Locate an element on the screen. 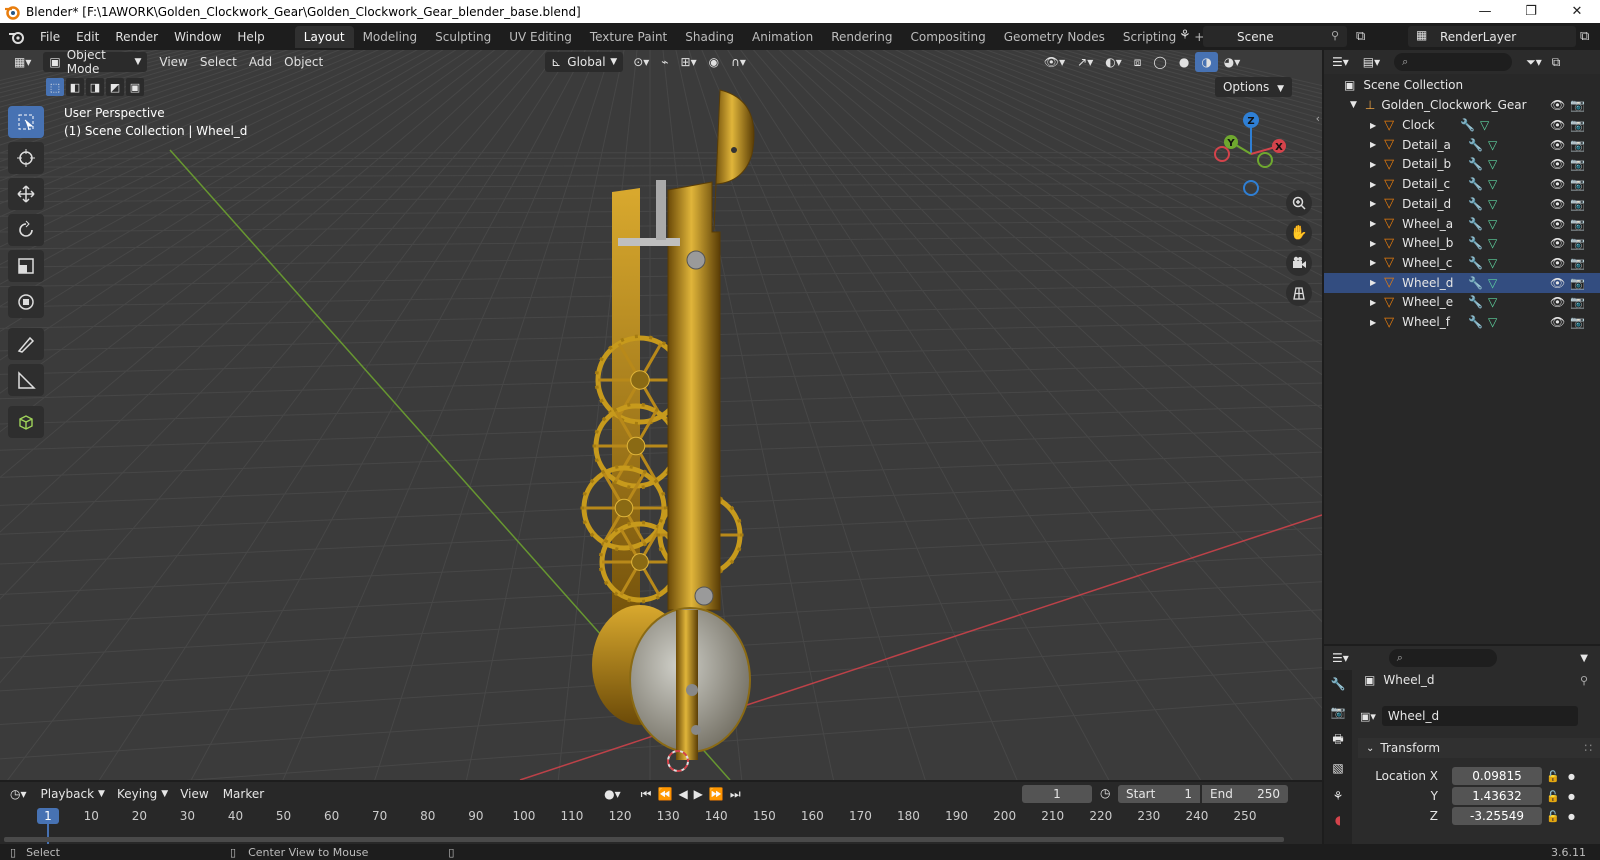  play-icon: ▶ is located at coordinates (698, 794).